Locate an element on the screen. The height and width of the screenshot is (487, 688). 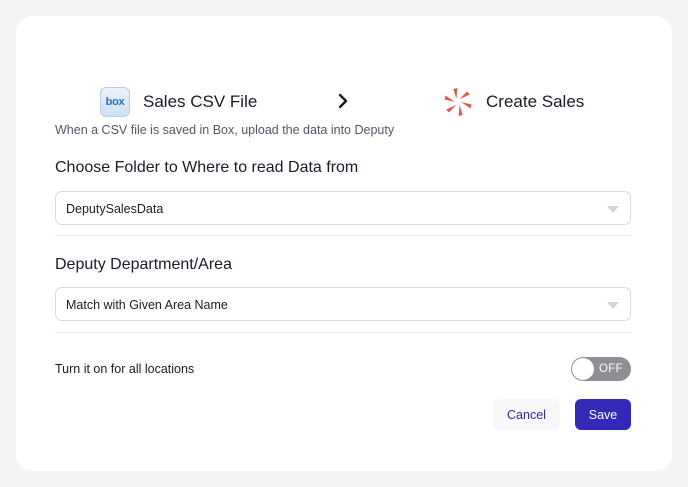
cancel-button: Cancel is located at coordinates (526, 414).